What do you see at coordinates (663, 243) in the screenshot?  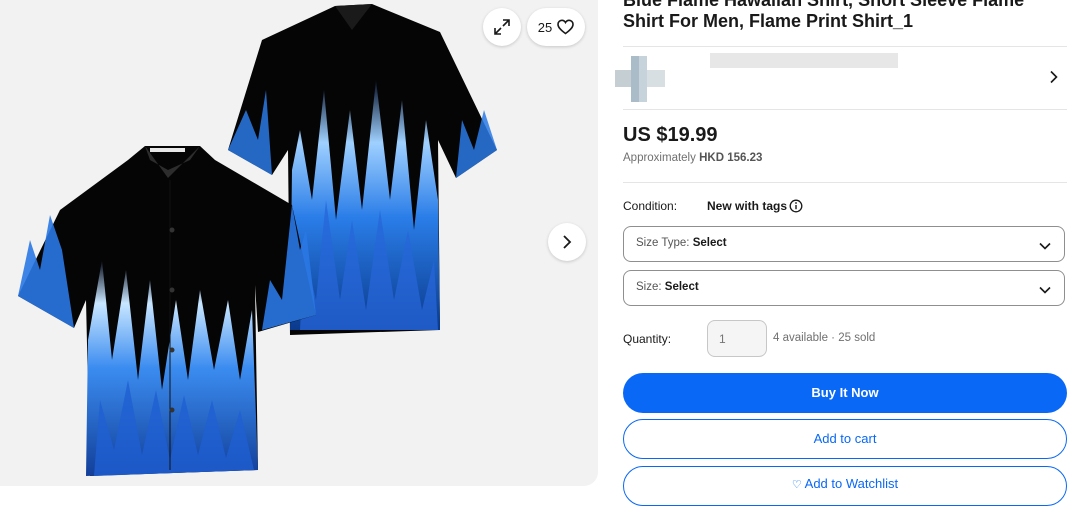 I see `size-type-label: Size Type:` at bounding box center [663, 243].